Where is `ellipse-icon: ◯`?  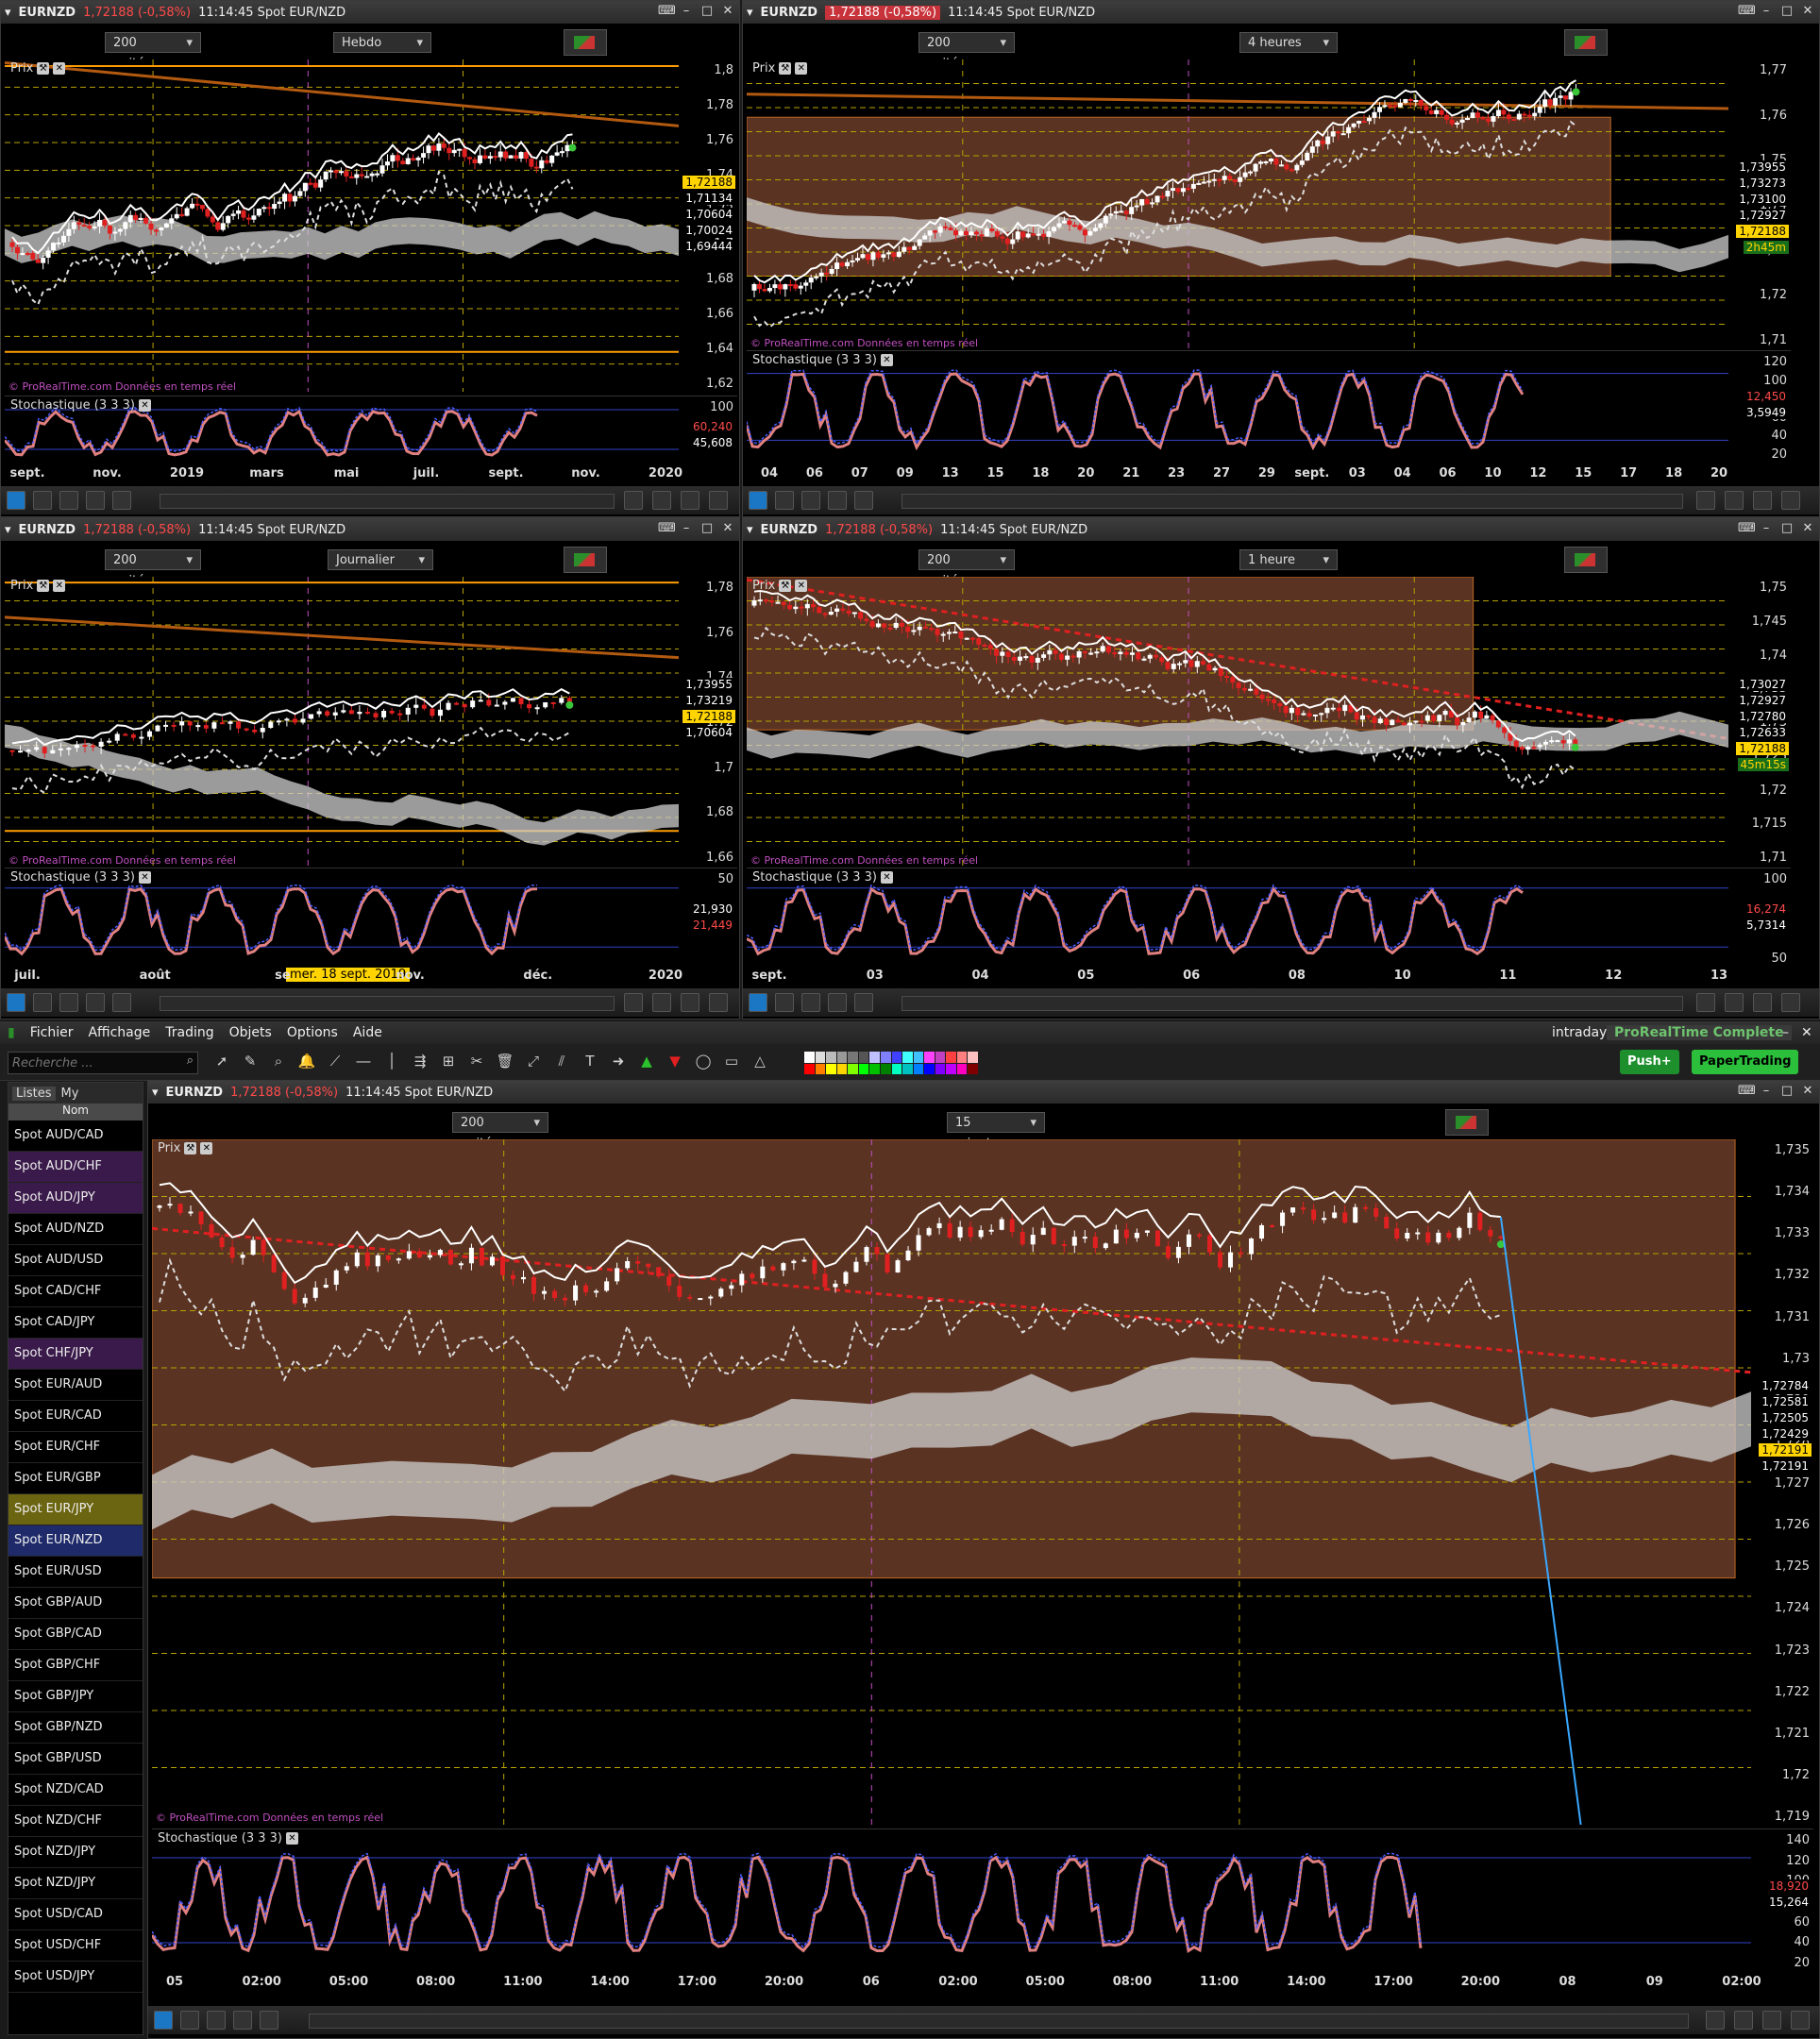
ellipse-icon: ◯ is located at coordinates (703, 1061).